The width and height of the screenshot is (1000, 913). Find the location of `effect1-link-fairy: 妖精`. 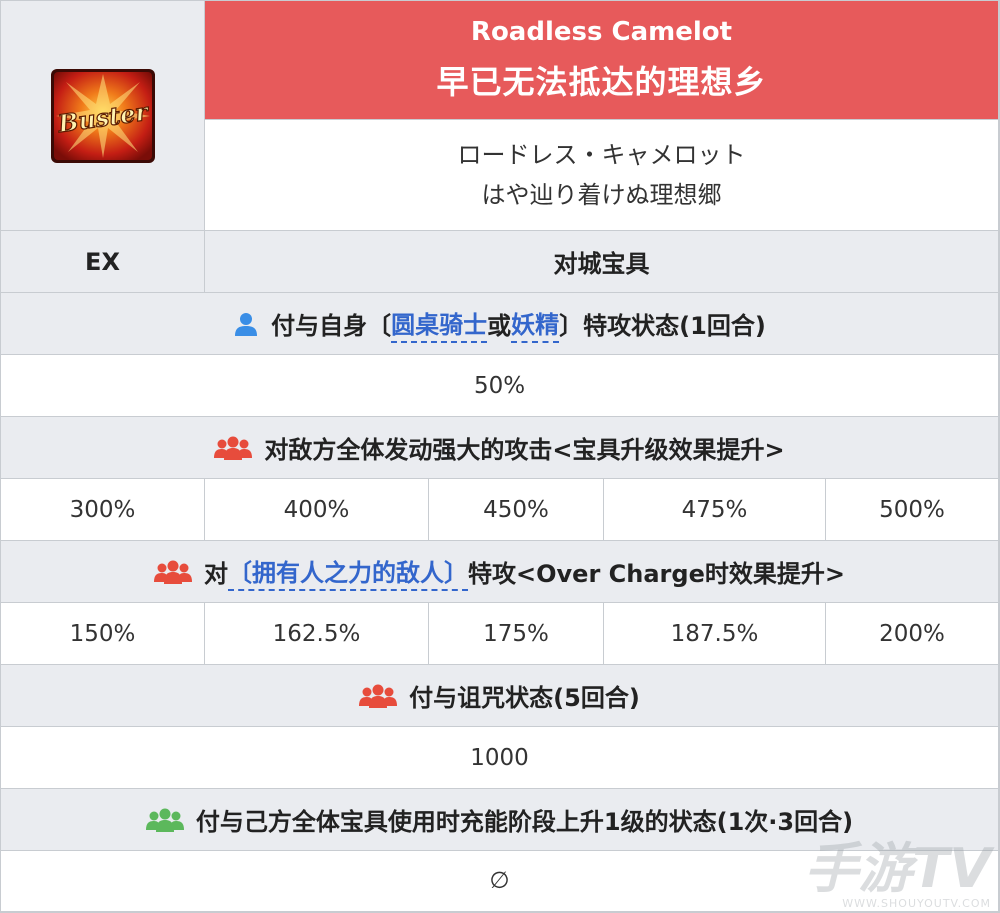

effect1-link-fairy: 妖精 is located at coordinates (535, 324).